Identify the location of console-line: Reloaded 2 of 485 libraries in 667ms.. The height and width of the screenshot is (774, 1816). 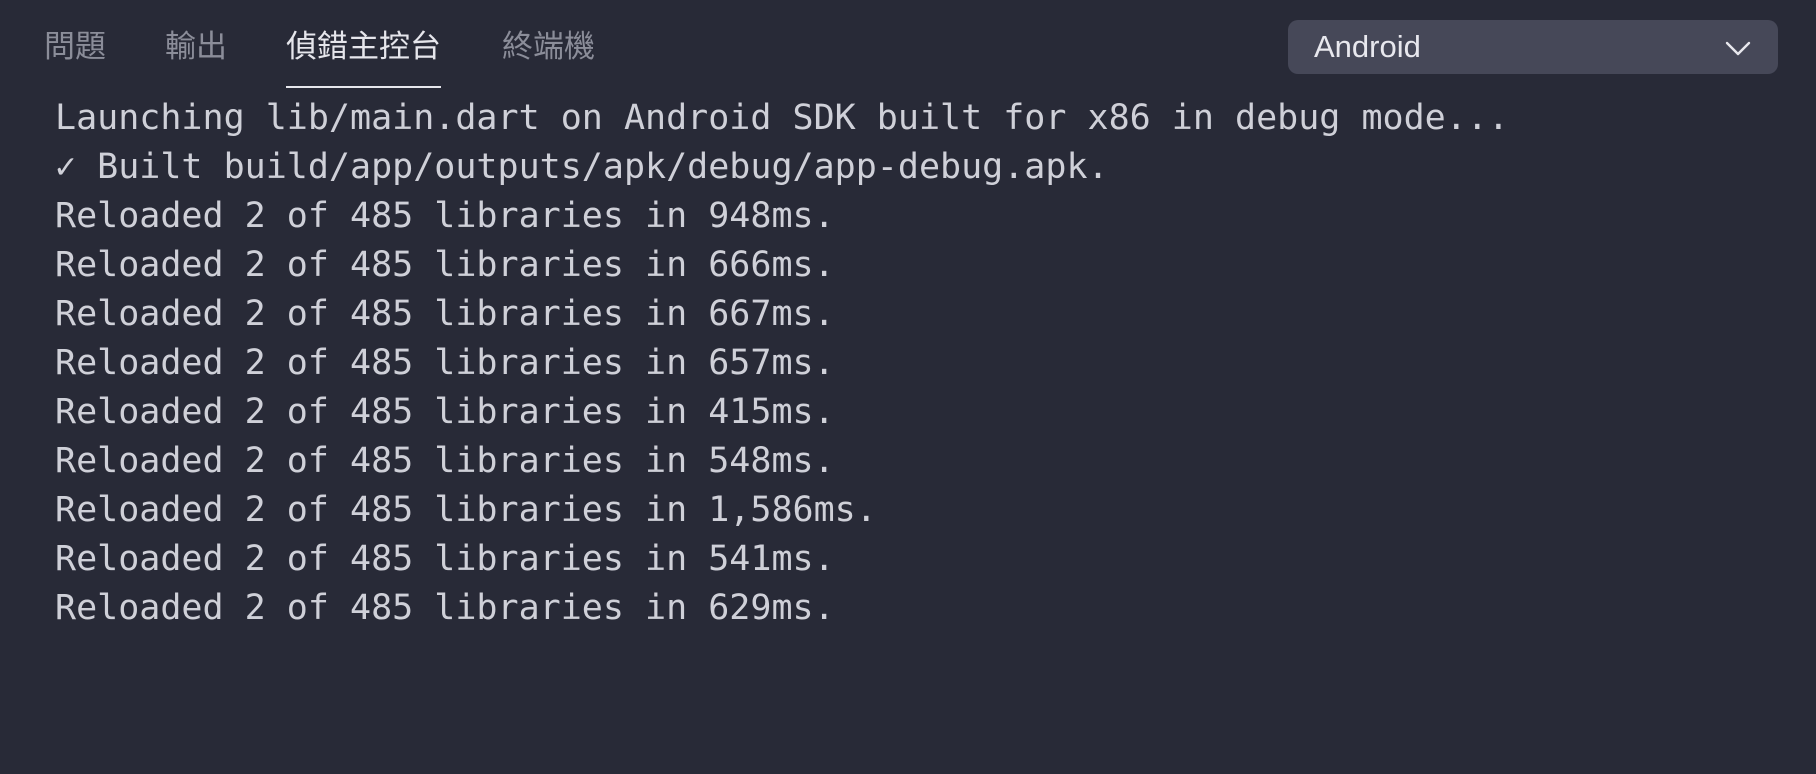
(445, 314).